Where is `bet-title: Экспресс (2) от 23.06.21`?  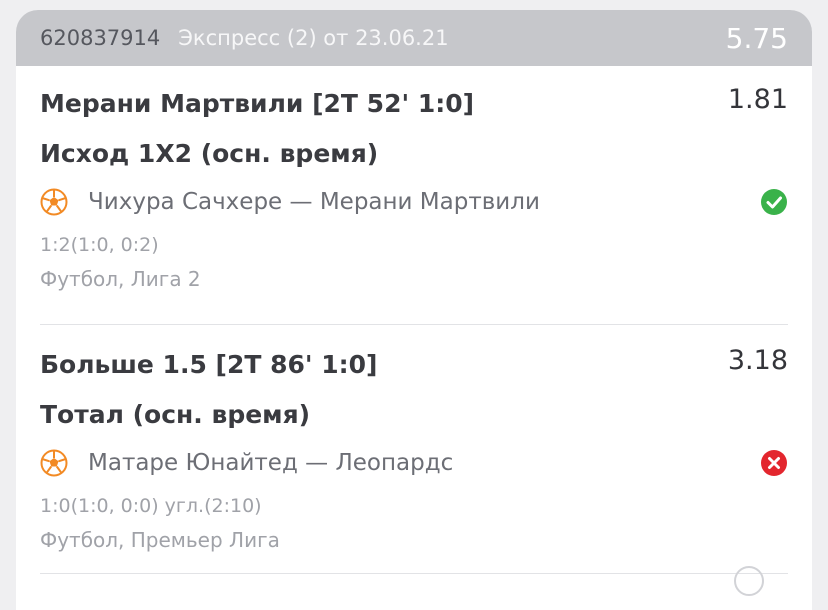 bet-title: Экспресс (2) от 23.06.21 is located at coordinates (313, 38).